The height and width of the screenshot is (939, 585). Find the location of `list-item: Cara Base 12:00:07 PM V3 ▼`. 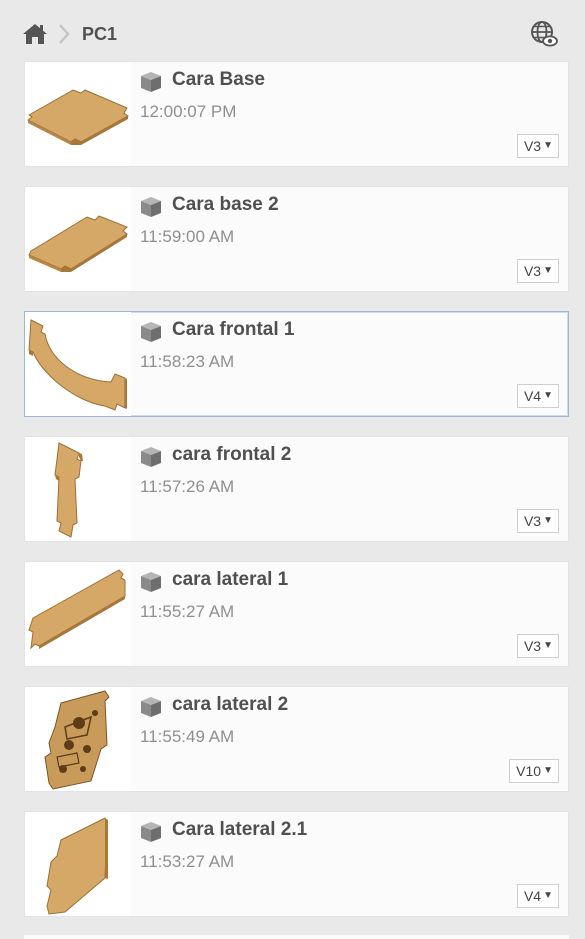

list-item: Cara Base 12:00:07 PM V3 ▼ is located at coordinates (296, 114).